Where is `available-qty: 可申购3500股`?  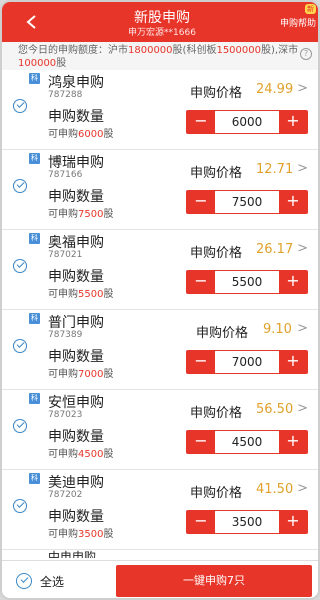 available-qty: 可申购3500股 is located at coordinates (80, 532).